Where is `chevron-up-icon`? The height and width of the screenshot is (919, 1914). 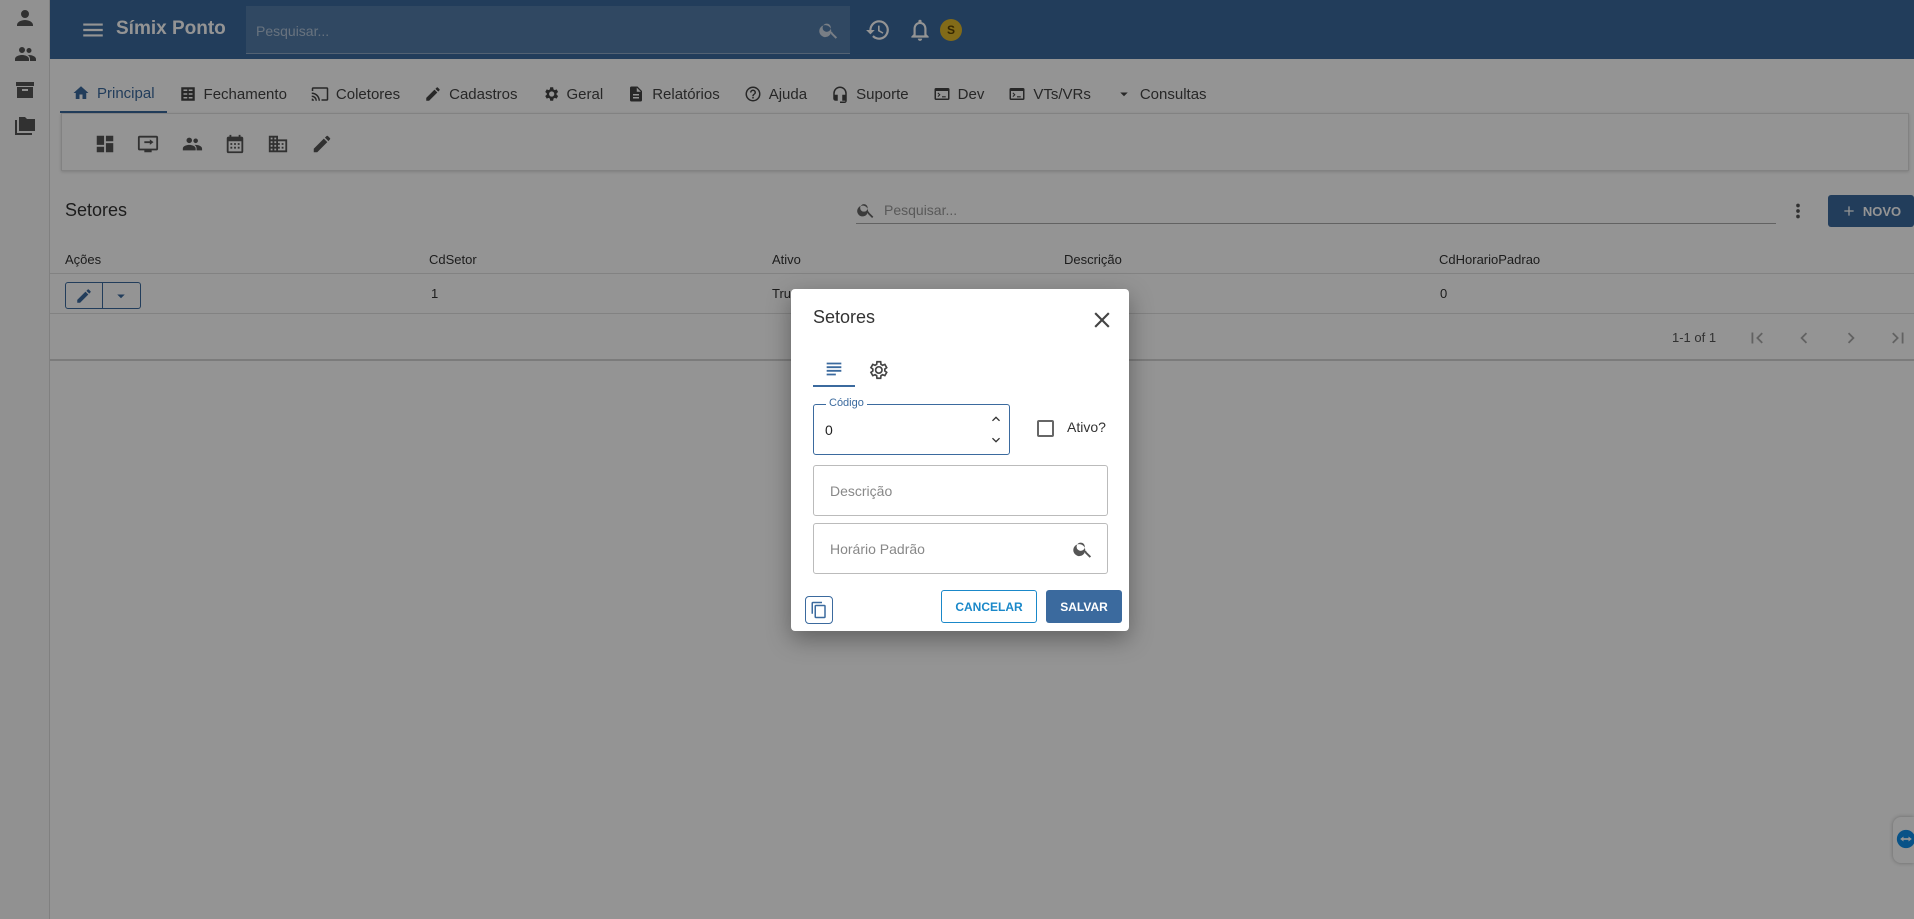
chevron-up-icon is located at coordinates (996, 419).